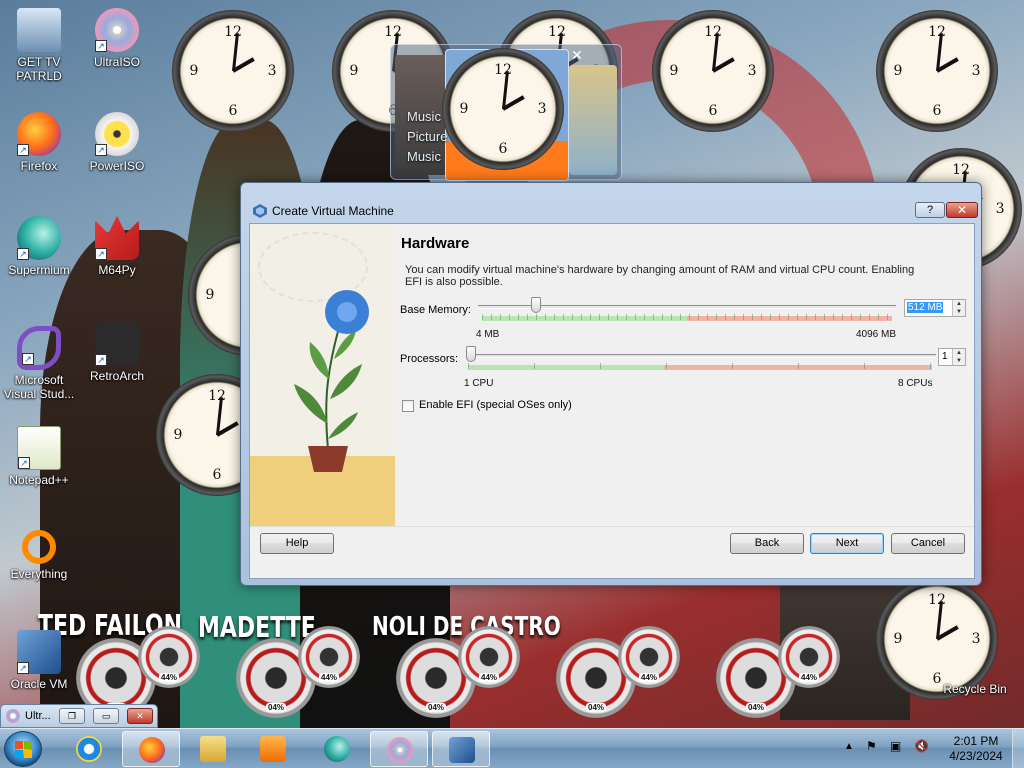  I want to click on desktop-icon-label: Recycle Bin, so click(975, 689).